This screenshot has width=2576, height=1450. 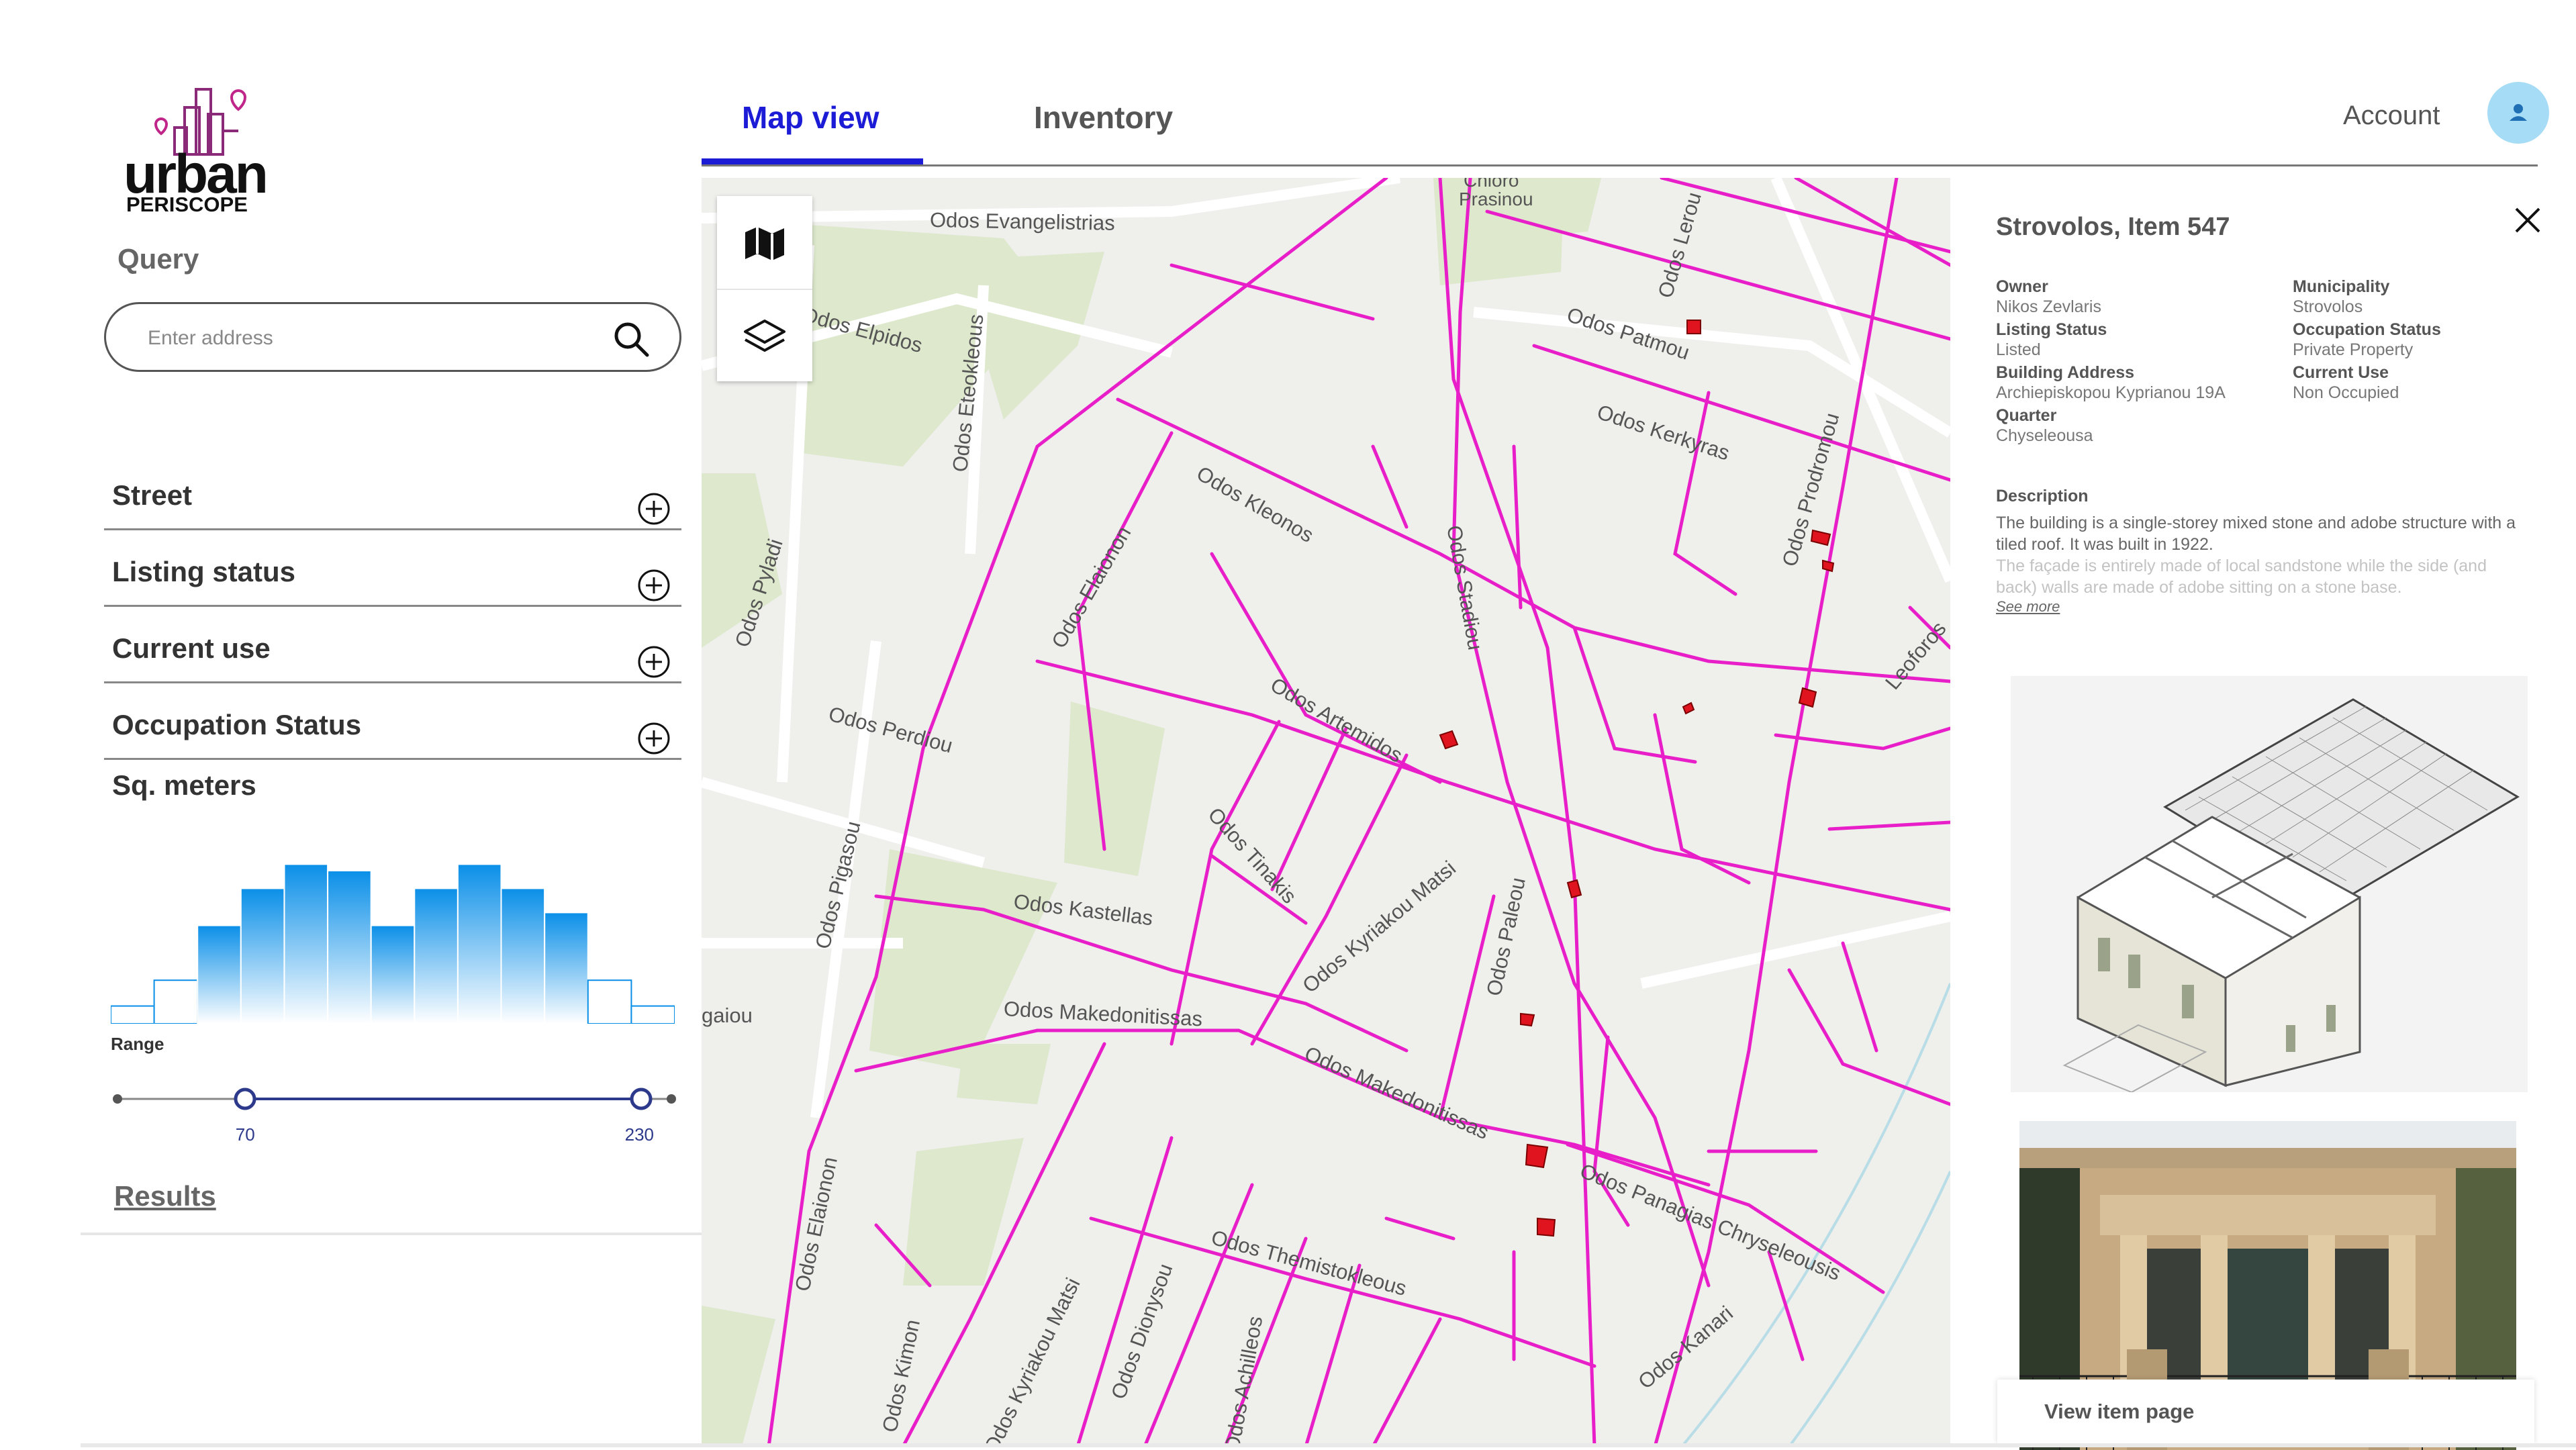 What do you see at coordinates (671, 1099) in the screenshot?
I see `slider-max-dot` at bounding box center [671, 1099].